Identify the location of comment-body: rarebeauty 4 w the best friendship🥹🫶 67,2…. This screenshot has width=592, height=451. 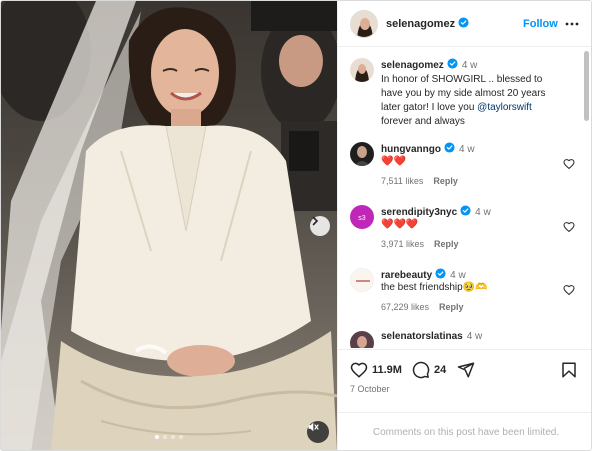
(467, 290).